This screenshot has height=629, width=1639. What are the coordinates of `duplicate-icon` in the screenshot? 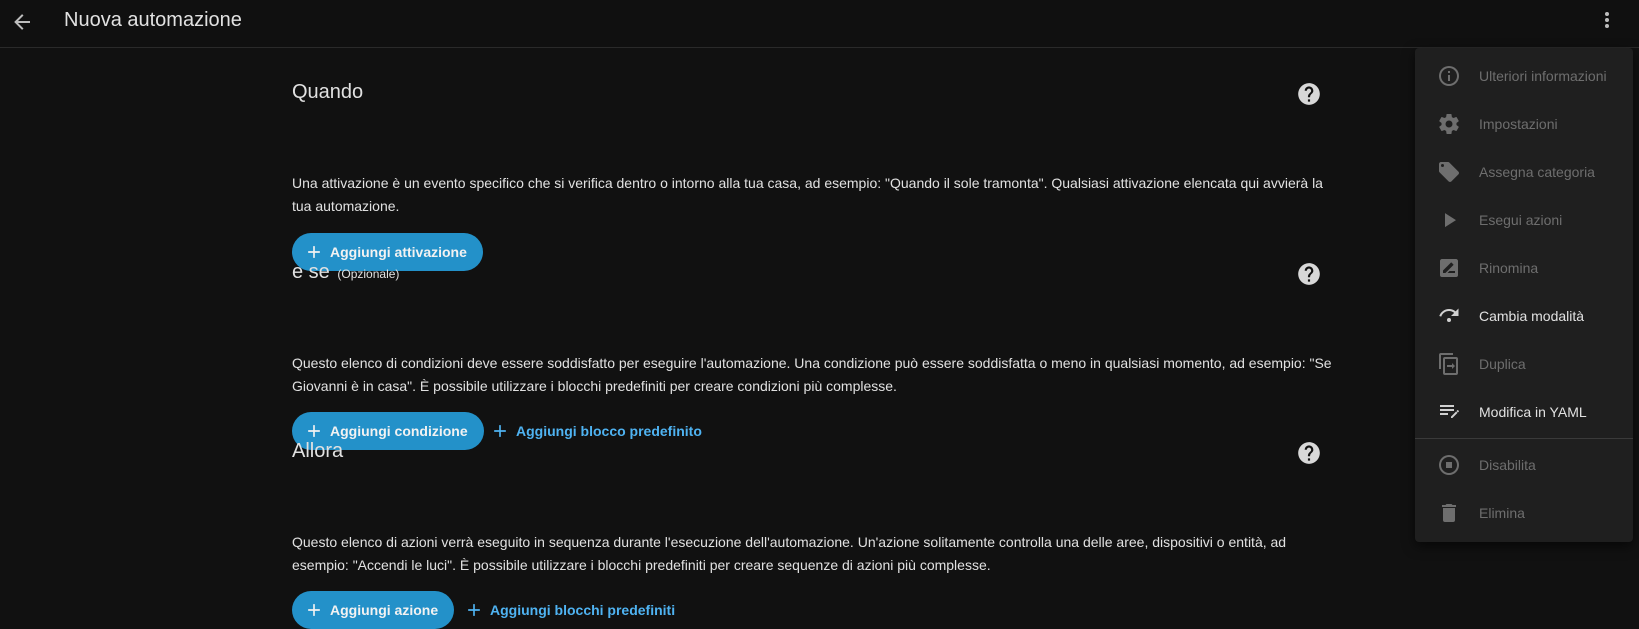 It's located at (1448, 364).